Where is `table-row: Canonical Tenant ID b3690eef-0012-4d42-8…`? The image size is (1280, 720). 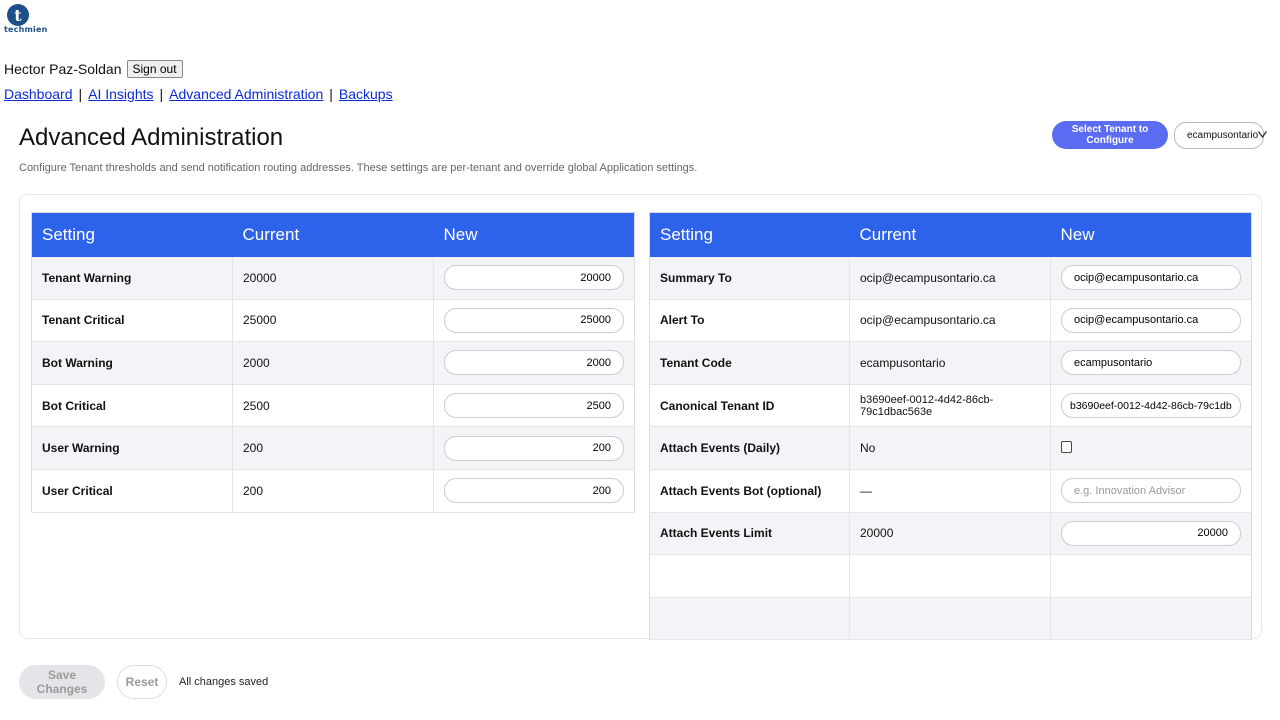
table-row: Canonical Tenant ID b3690eef-0012-4d42-8… is located at coordinates (950, 406).